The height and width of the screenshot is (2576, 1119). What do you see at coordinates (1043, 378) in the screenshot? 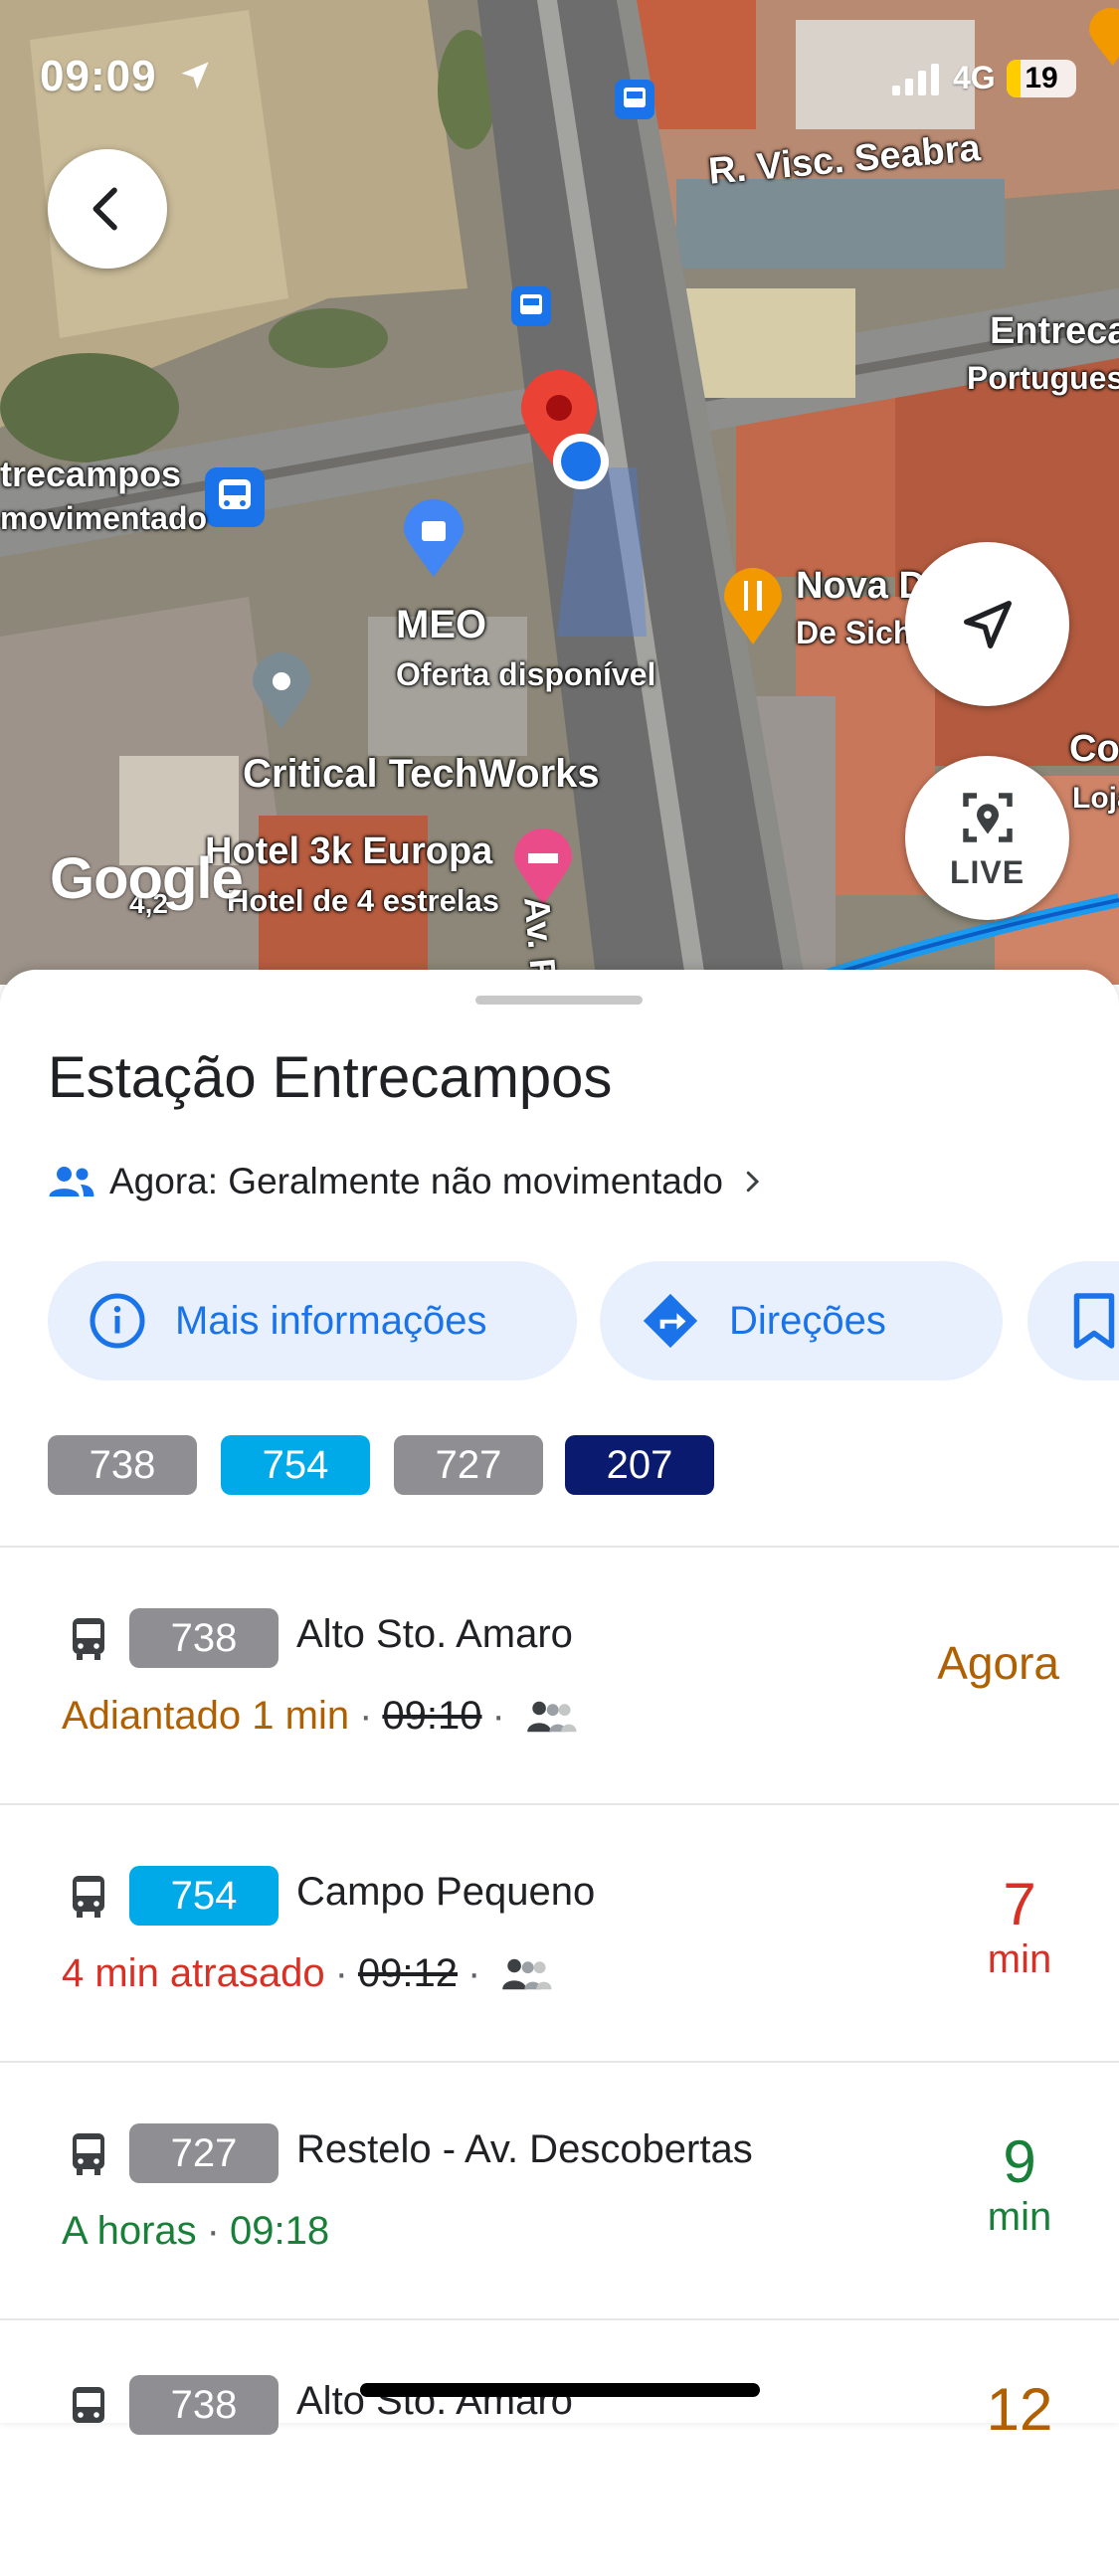
I see `station-sublabel: Portugues` at bounding box center [1043, 378].